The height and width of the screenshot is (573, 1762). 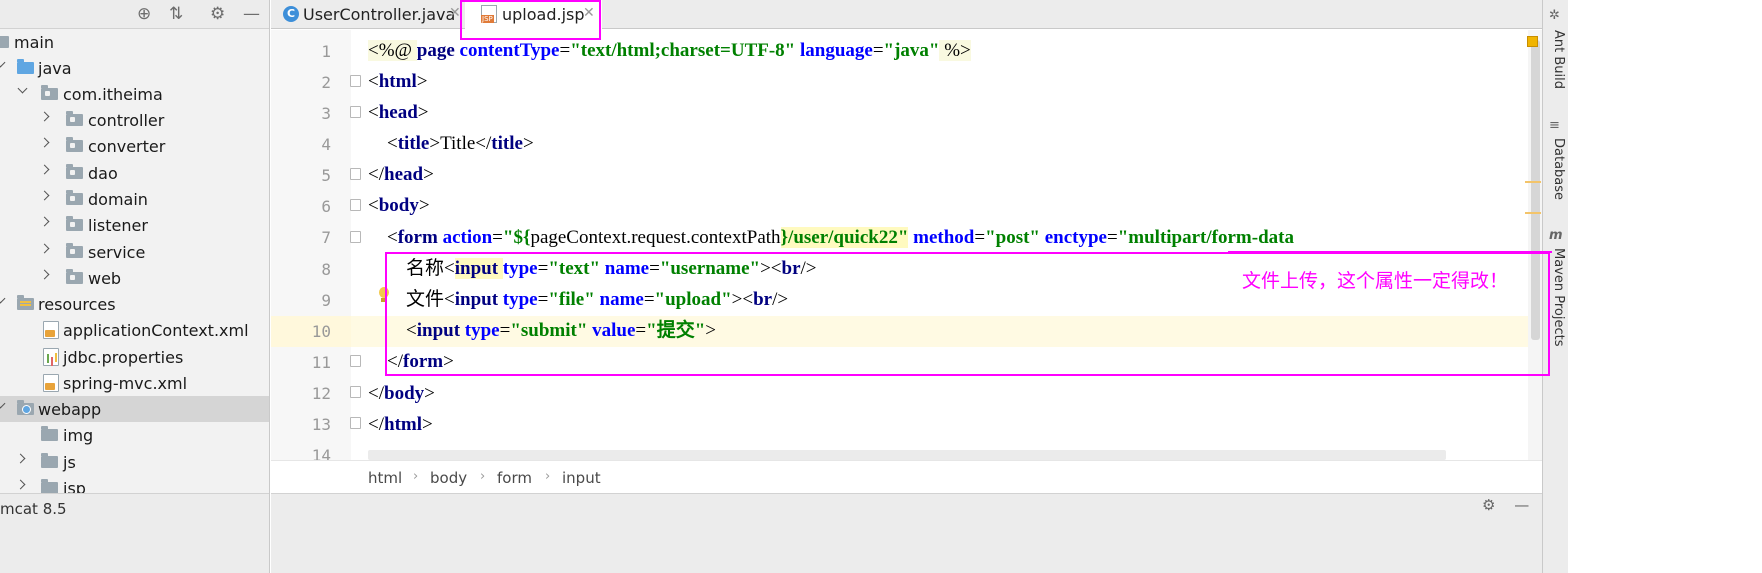 I want to click on tree-item-label: java, so click(x=55, y=68).